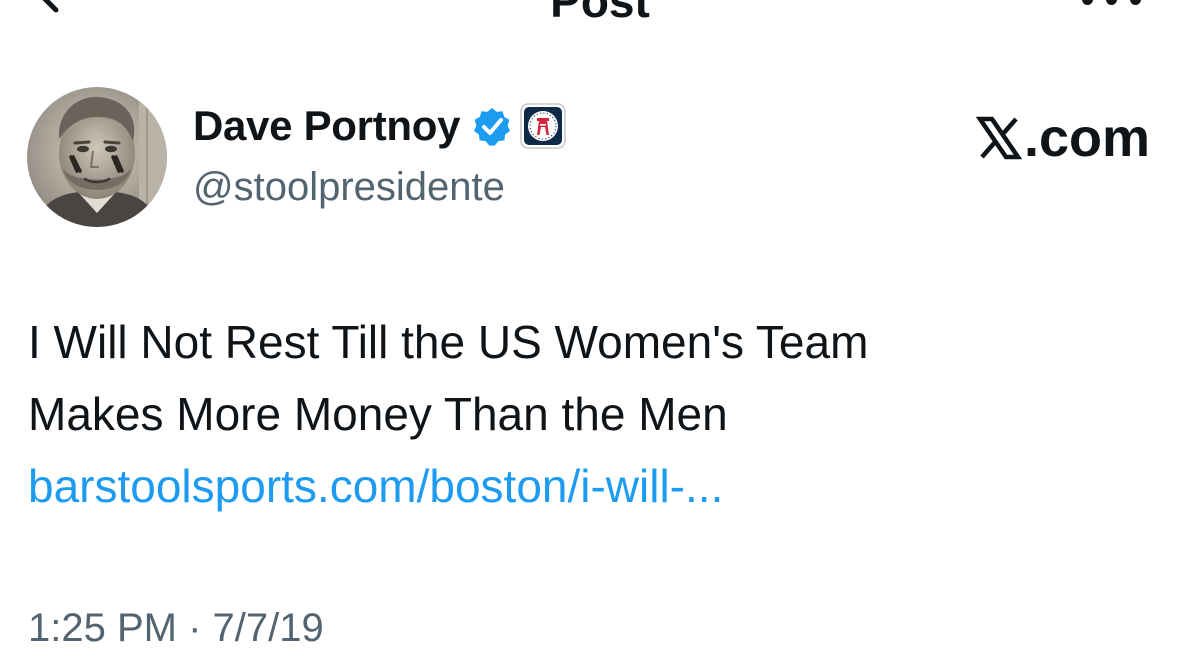  I want to click on verified-badge-icon, so click(492, 127).